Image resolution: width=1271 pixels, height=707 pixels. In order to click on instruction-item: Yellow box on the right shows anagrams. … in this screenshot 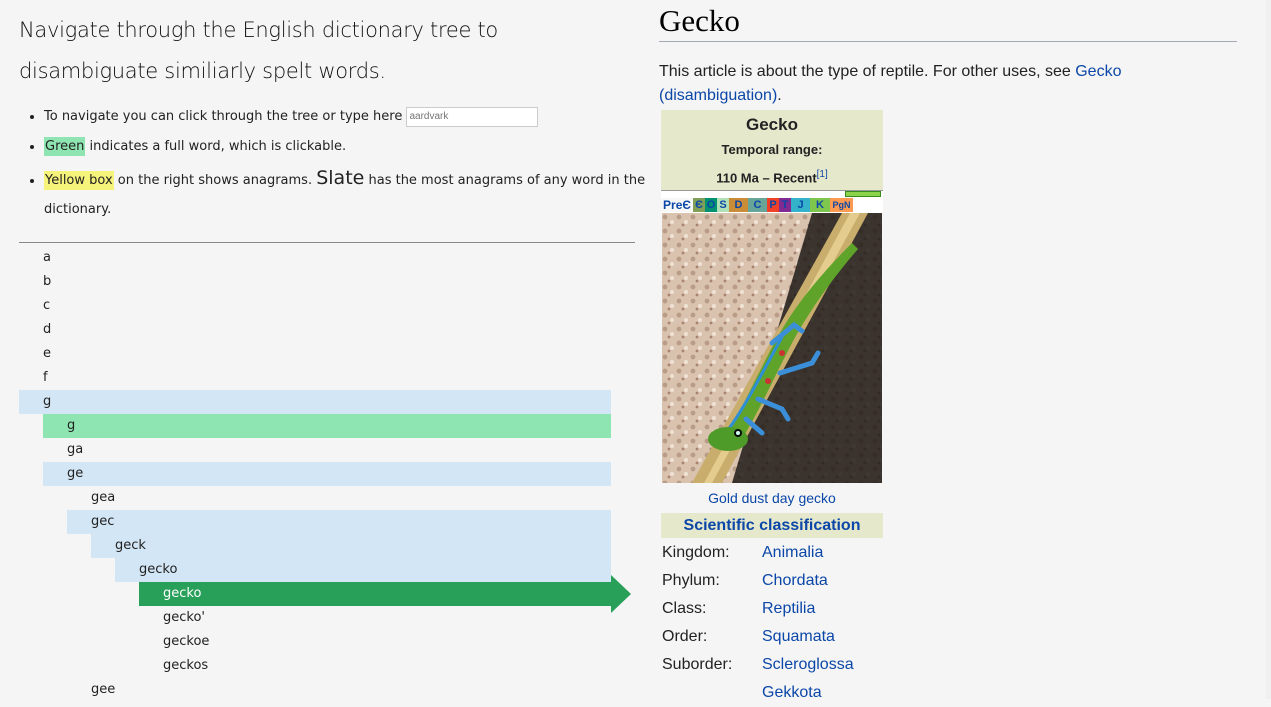, I will do `click(349, 194)`.